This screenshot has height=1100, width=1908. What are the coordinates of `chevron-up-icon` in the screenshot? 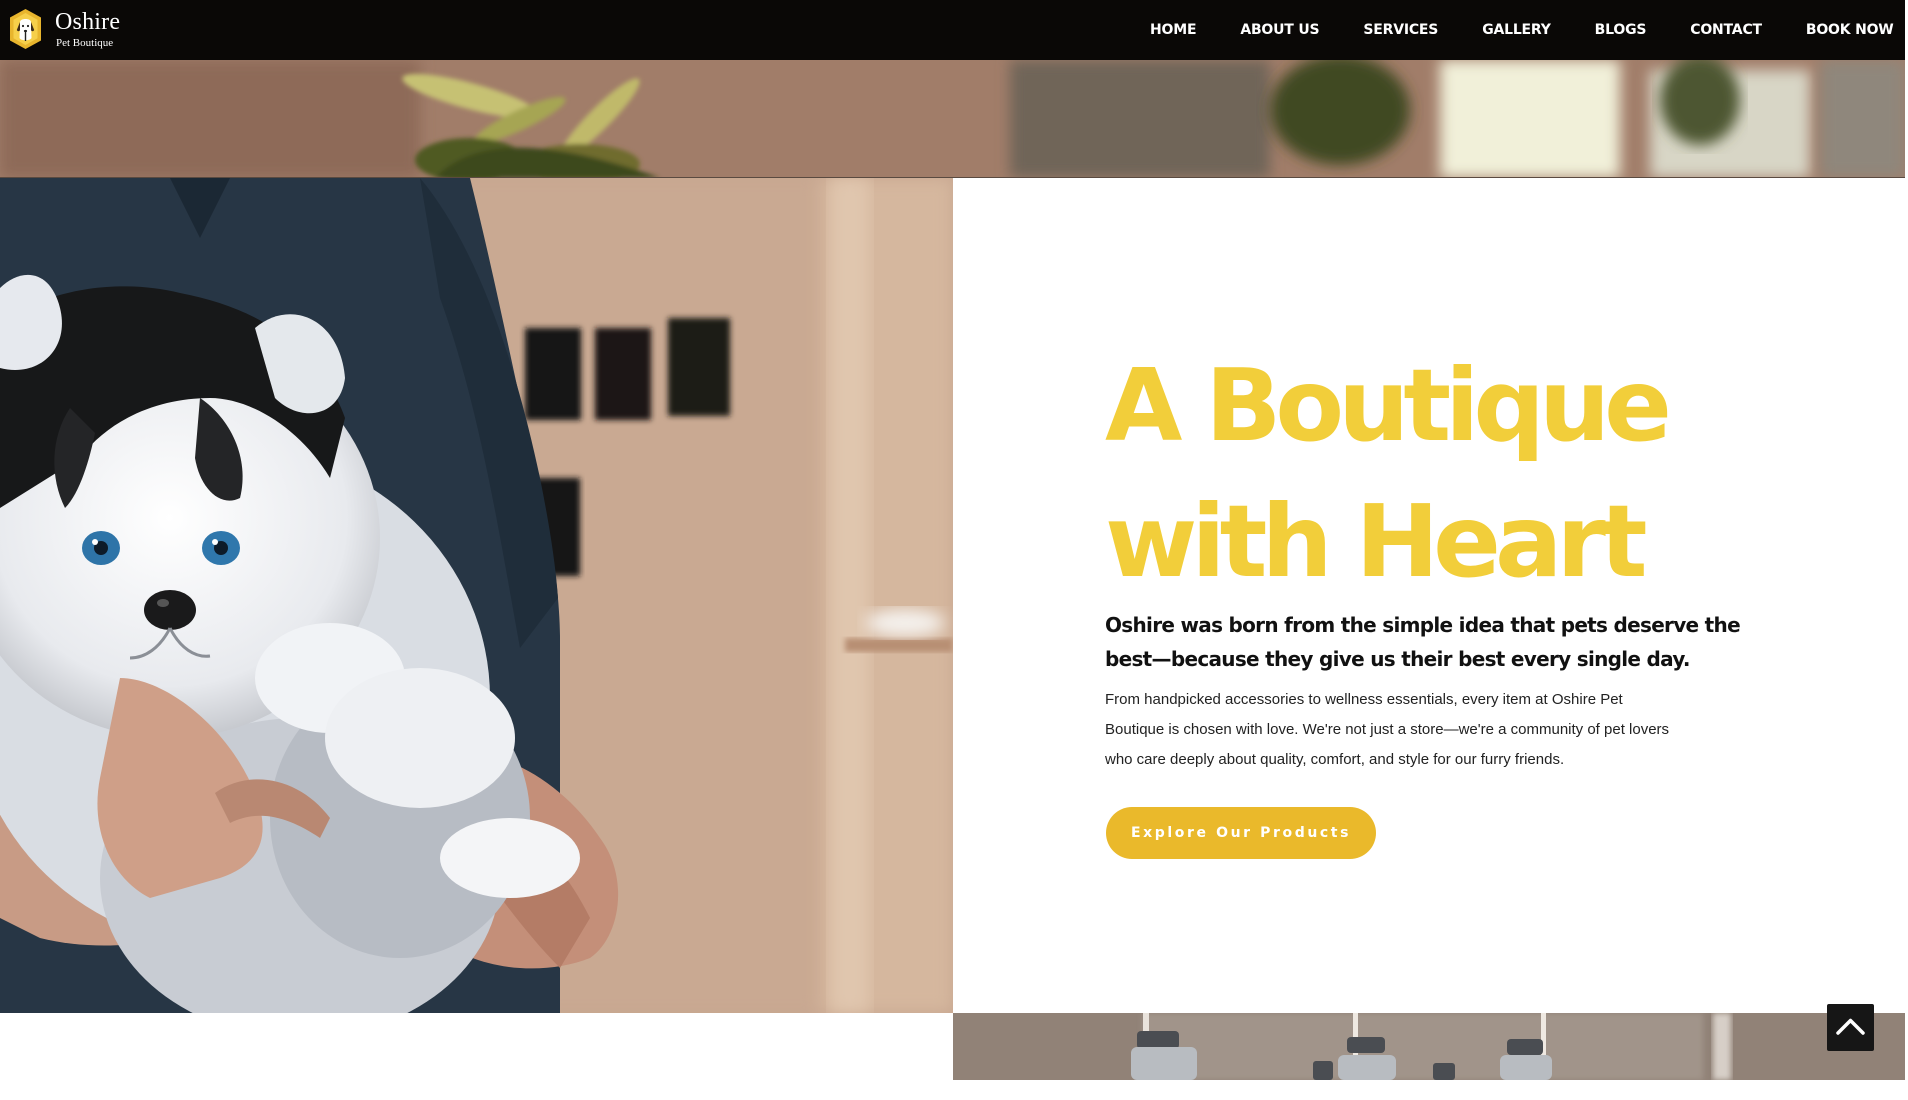 It's located at (1850, 1026).